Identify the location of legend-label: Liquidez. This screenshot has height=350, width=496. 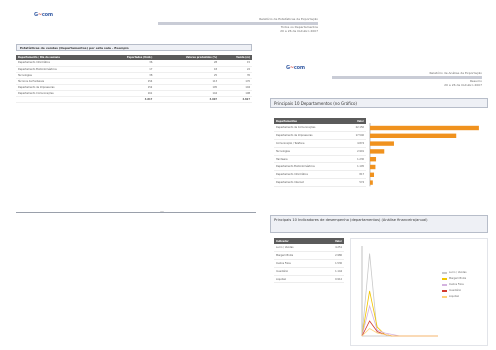
(454, 296).